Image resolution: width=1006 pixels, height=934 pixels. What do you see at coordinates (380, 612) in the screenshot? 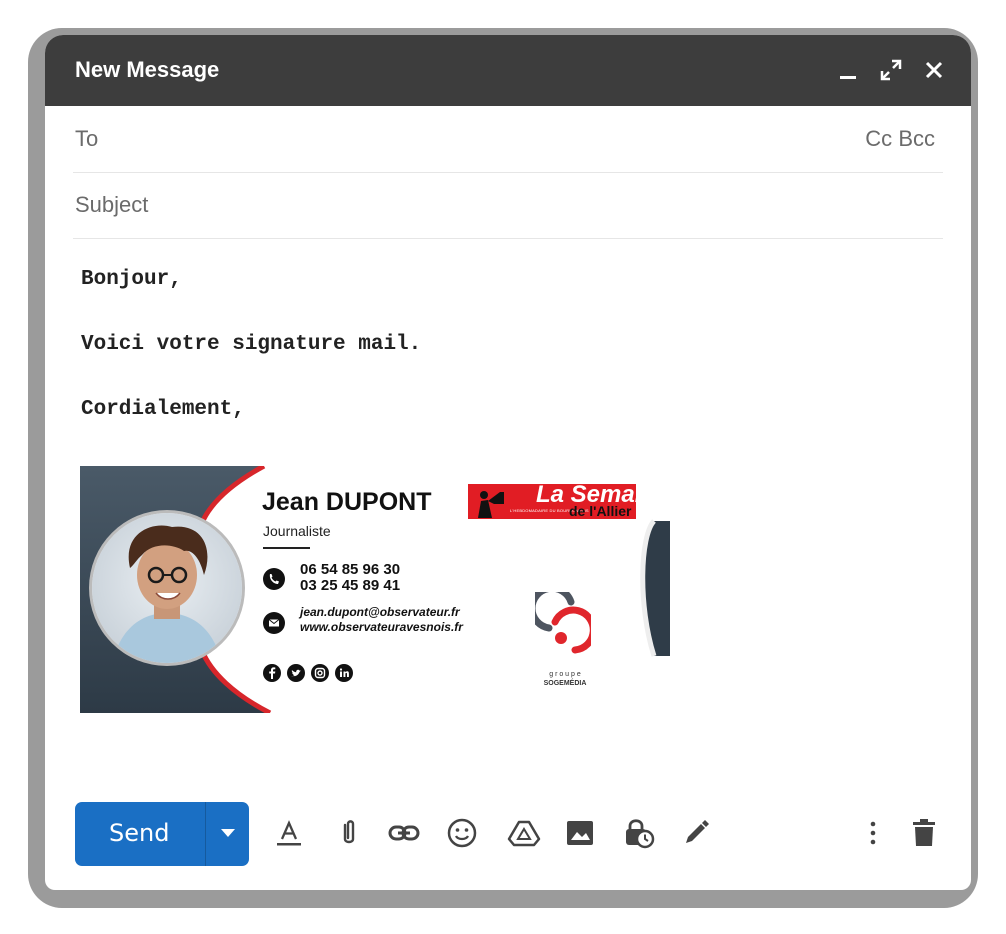
I see `signature-email: jean.dupont@observateur.fr` at bounding box center [380, 612].